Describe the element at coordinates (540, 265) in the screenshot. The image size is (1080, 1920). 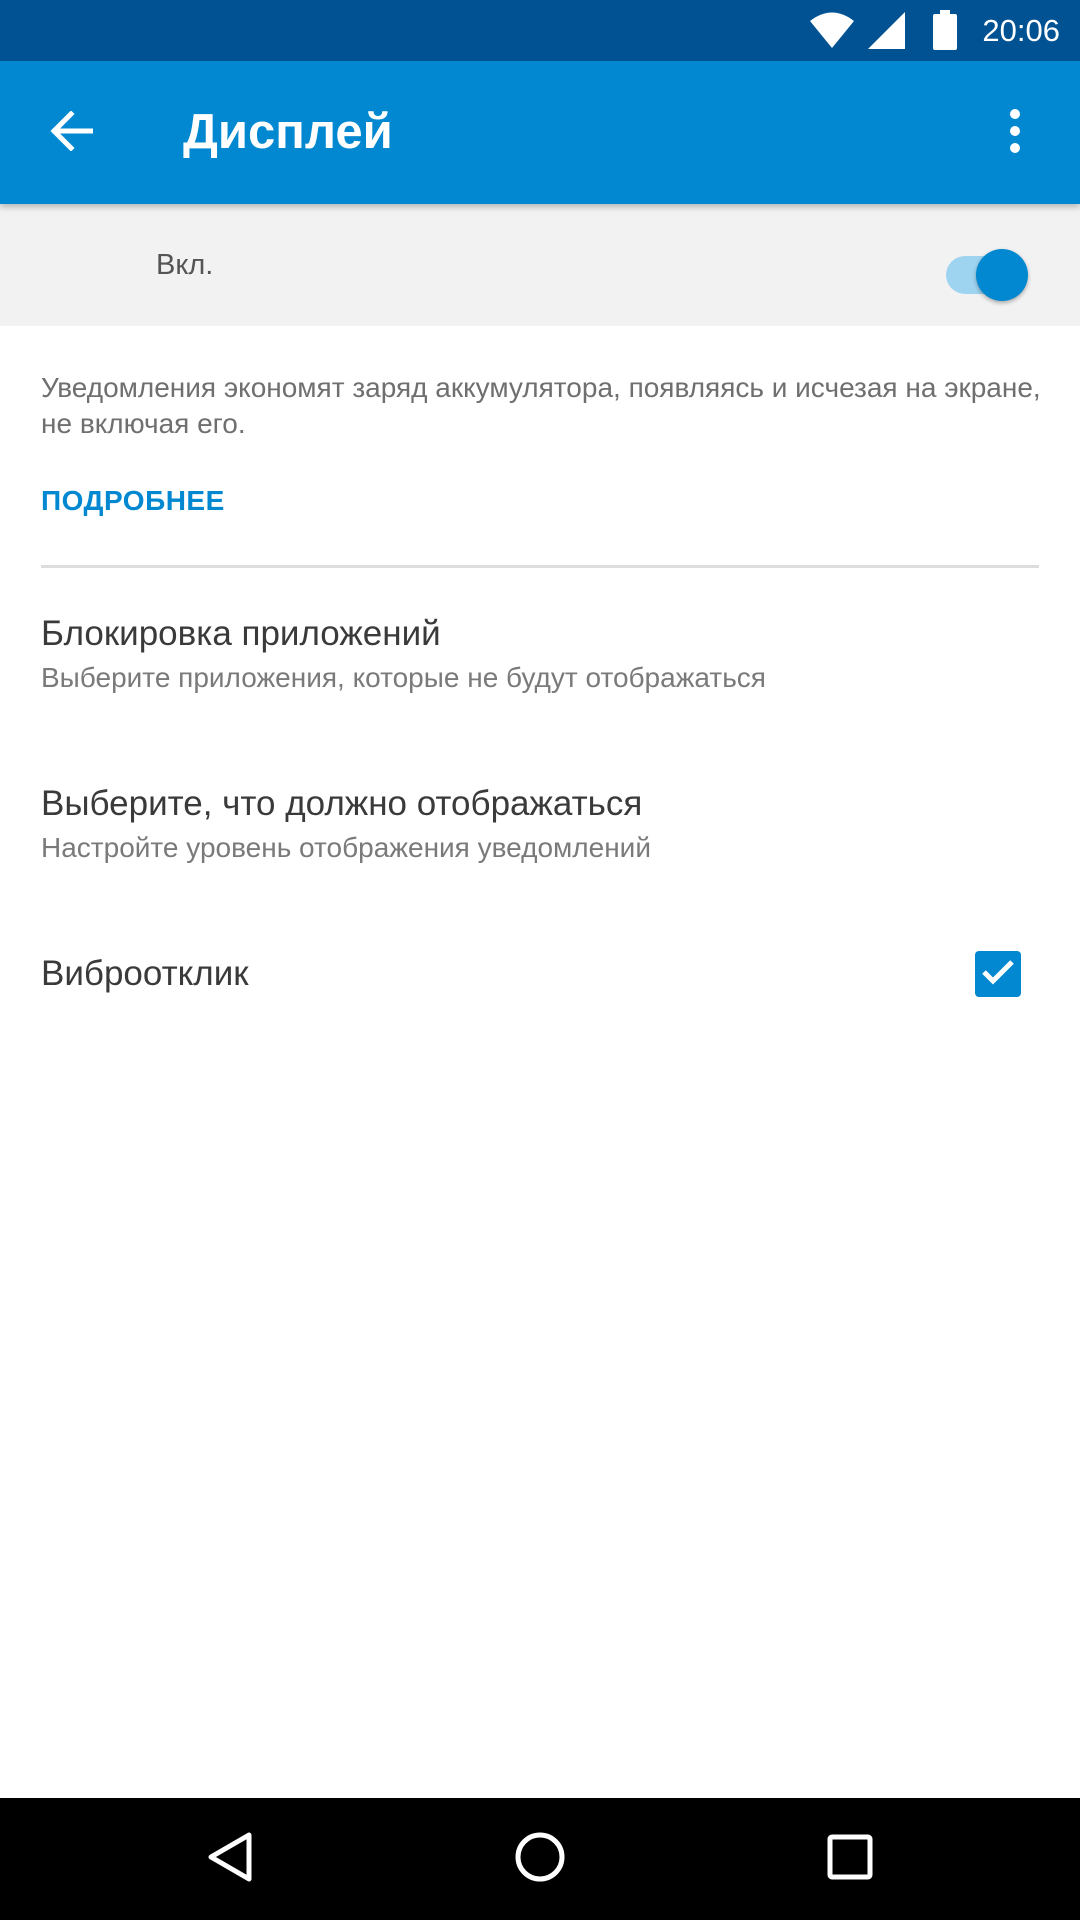
I see `master-switch-bar: Вкл.` at that location.